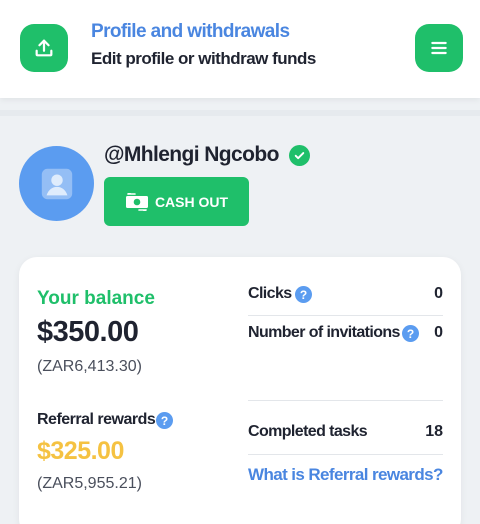 Image resolution: width=480 pixels, height=524 pixels. Describe the element at coordinates (191, 201) in the screenshot. I see `cash-out-label: CASH OUT` at that location.